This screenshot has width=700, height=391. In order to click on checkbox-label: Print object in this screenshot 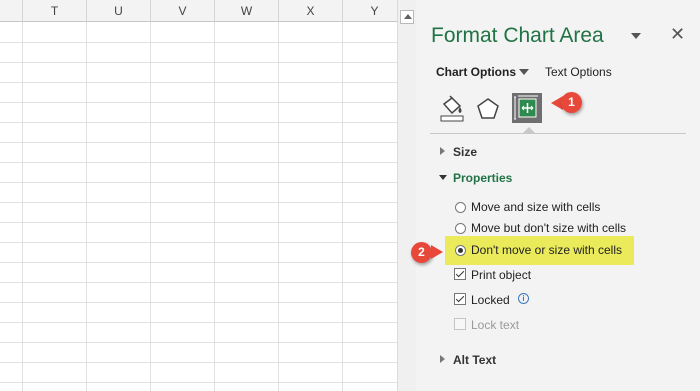, I will do `click(501, 275)`.